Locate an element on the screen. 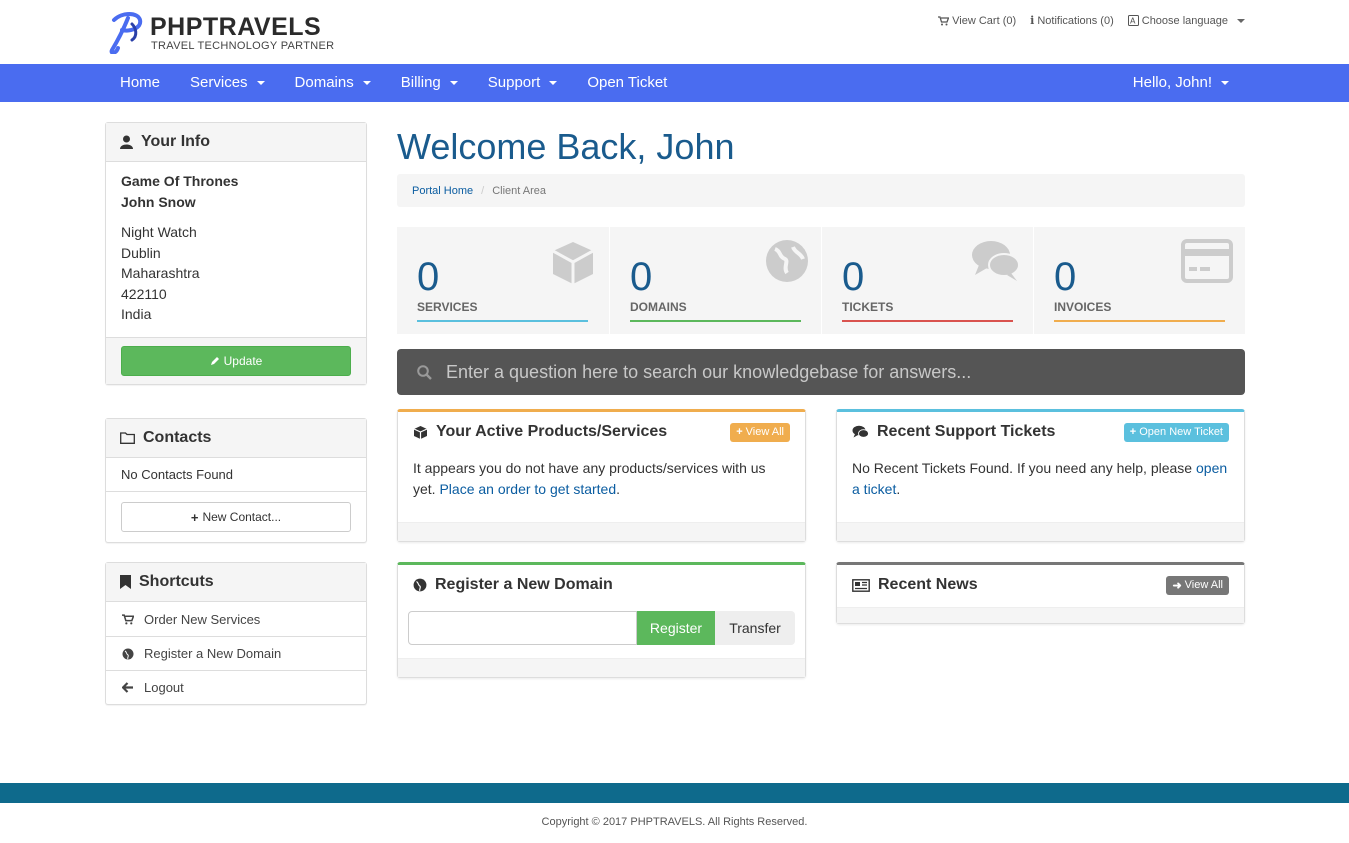  contacts-empty: No Contacts Found is located at coordinates (177, 474).